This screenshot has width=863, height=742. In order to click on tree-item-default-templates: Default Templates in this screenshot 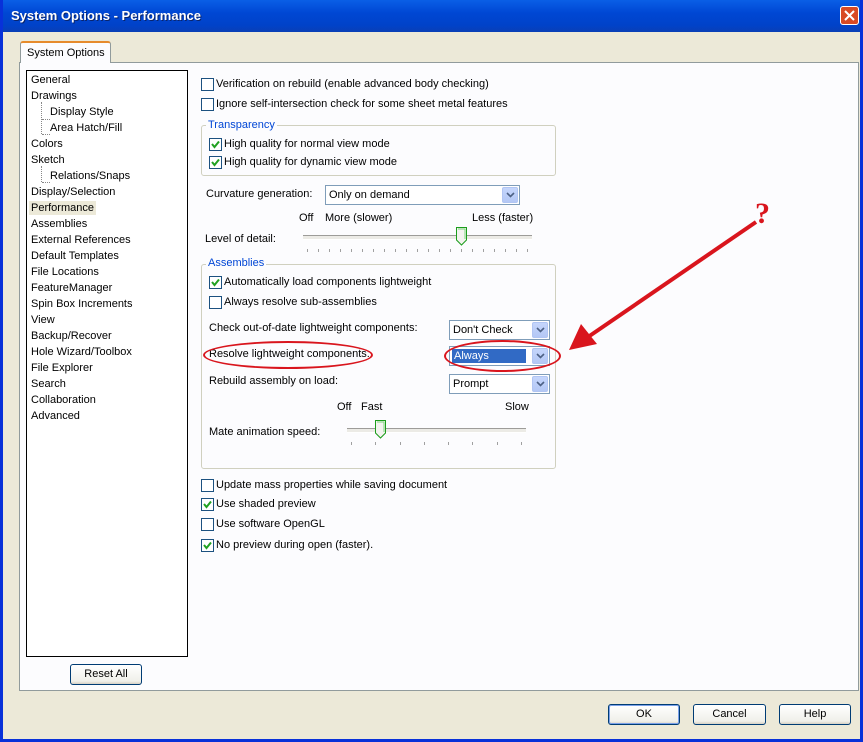, I will do `click(75, 256)`.